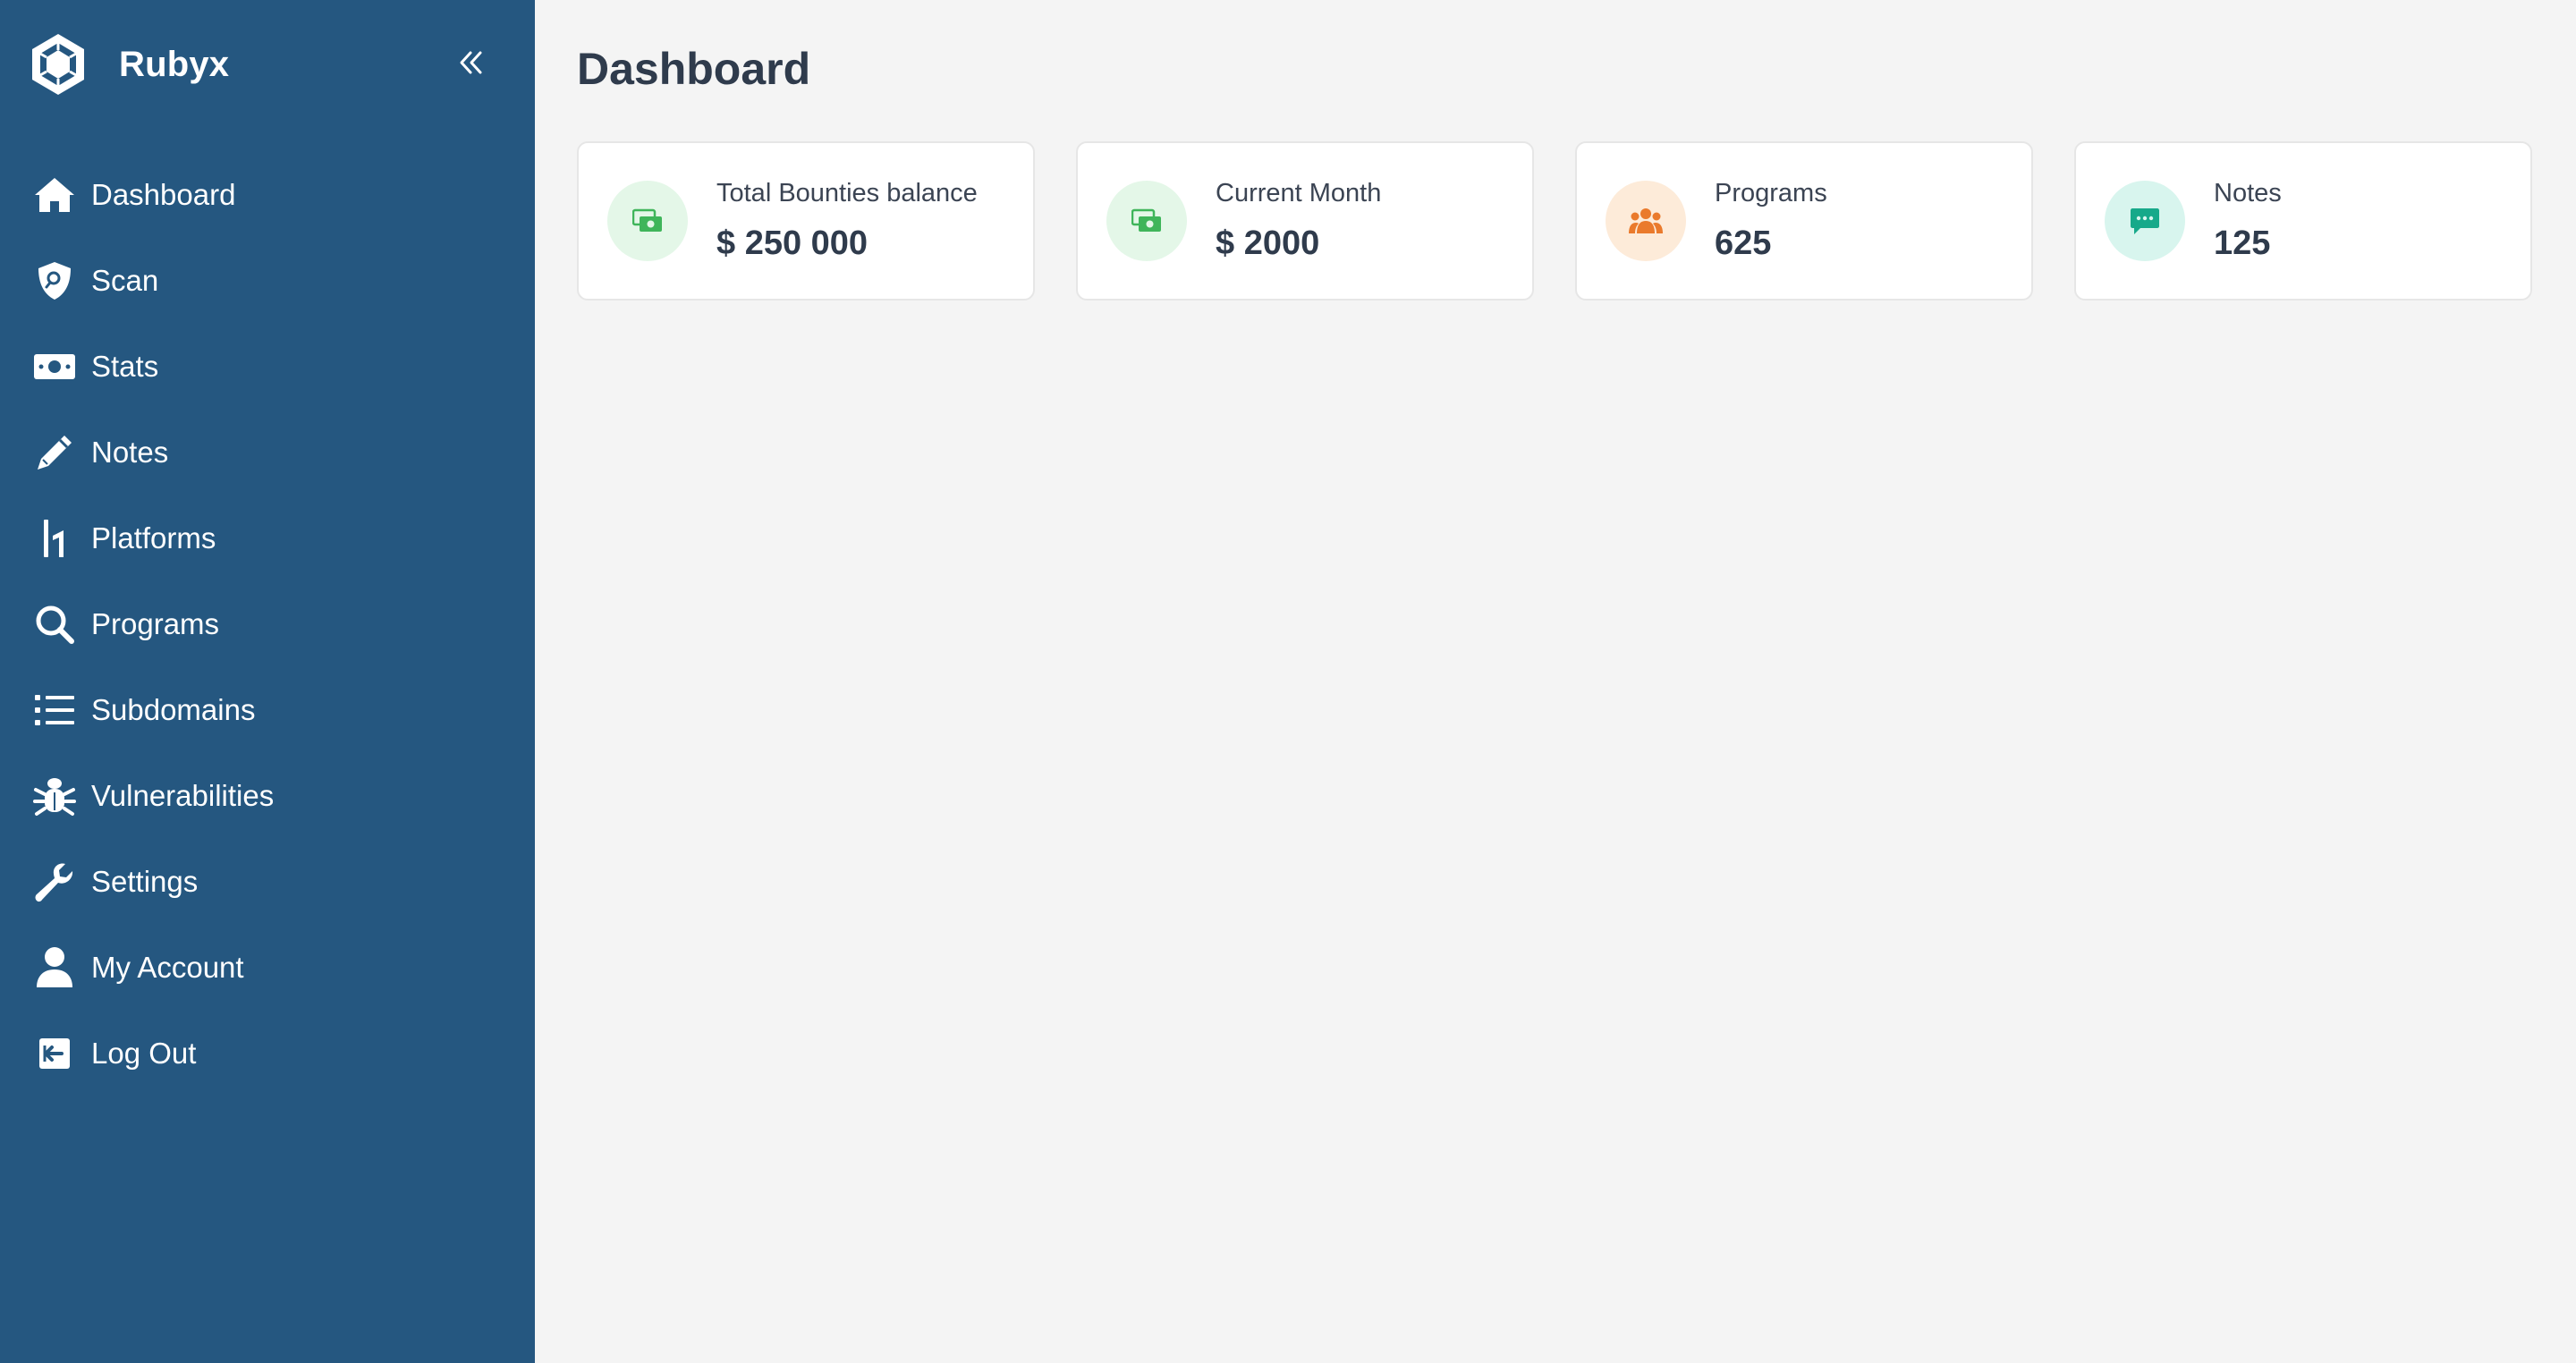  I want to click on search-icon, so click(54, 624).